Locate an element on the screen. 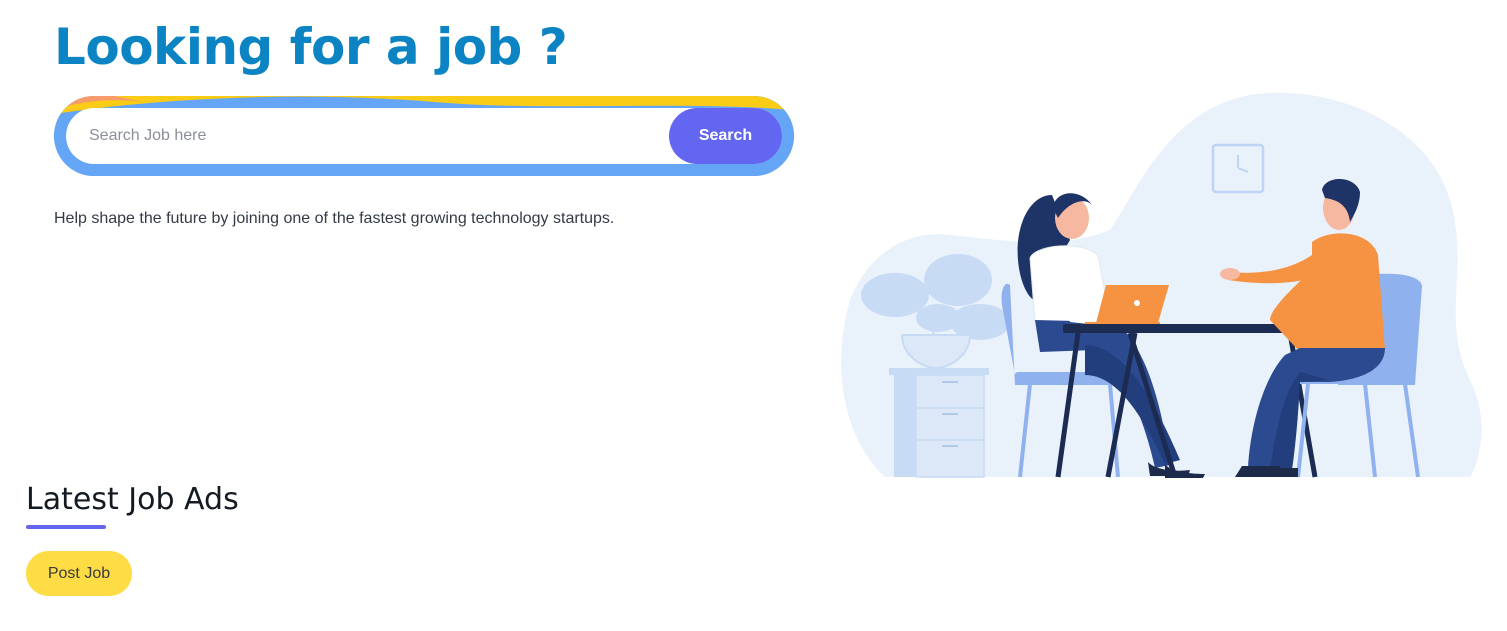 The width and height of the screenshot is (1507, 631). search-bar: Search is located at coordinates (424, 136).